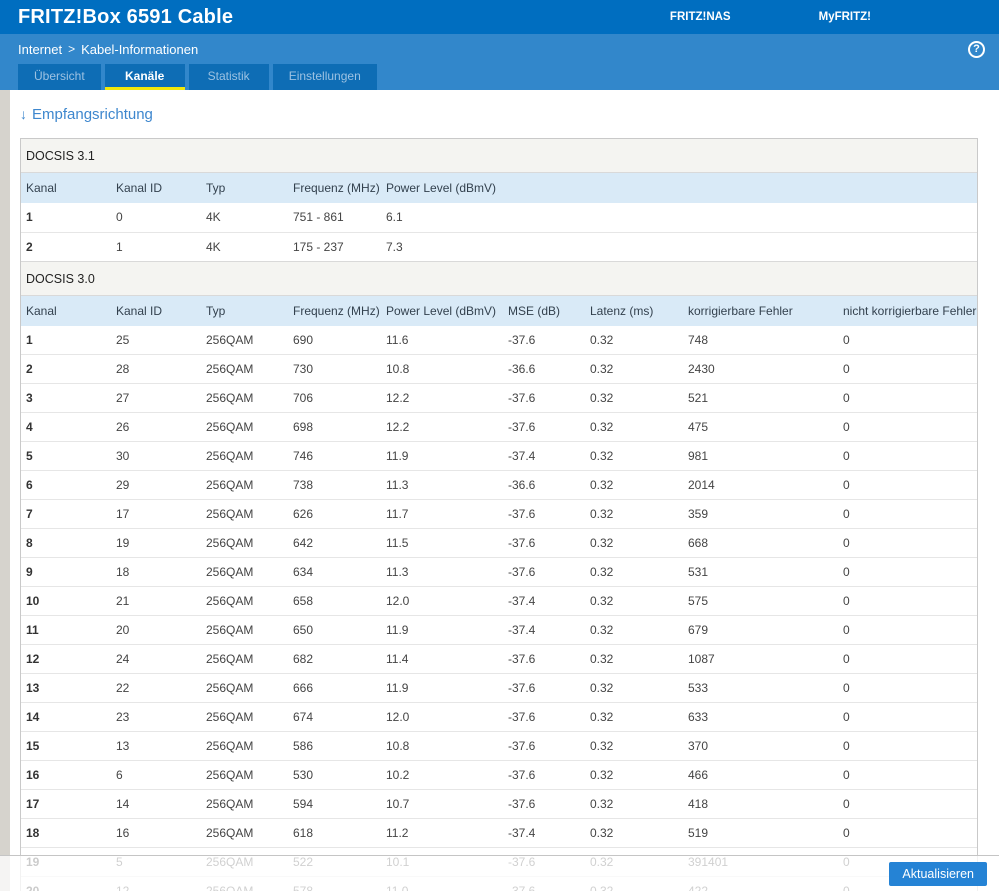  I want to click on tab-statistik: Statistik, so click(228, 77).